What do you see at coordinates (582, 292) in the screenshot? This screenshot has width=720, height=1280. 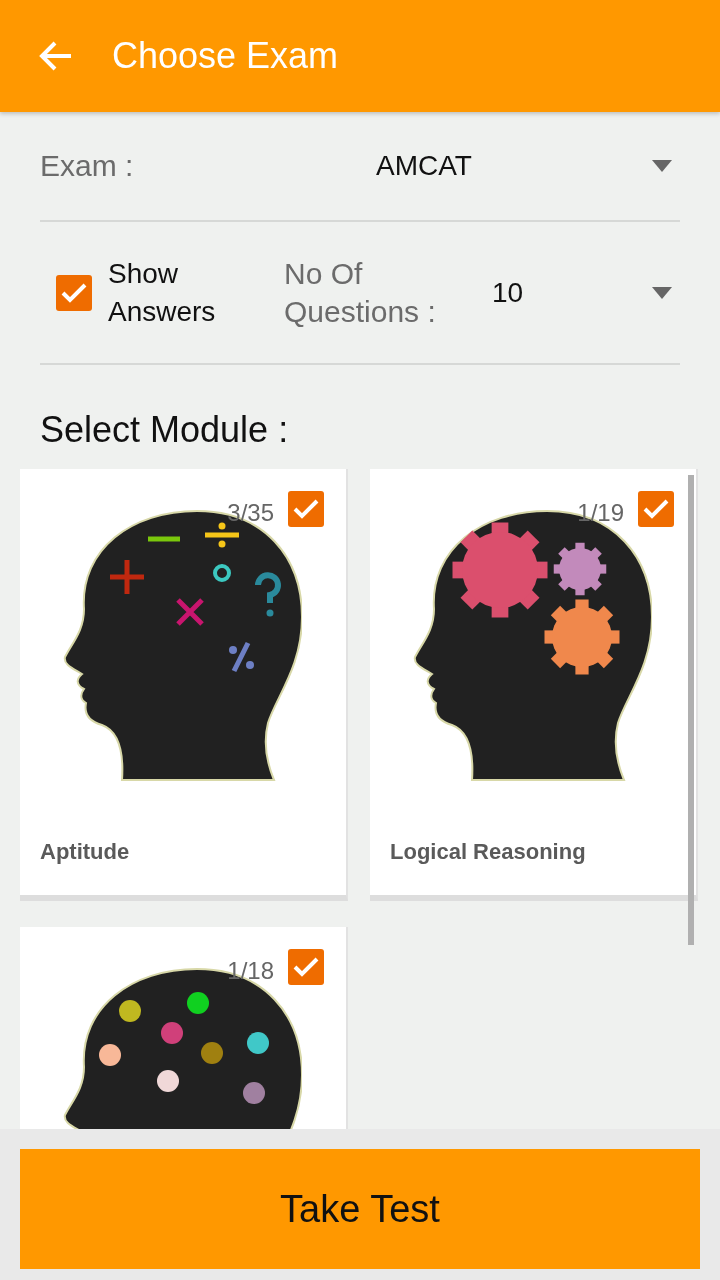 I see `questions-dropdown: 10` at bounding box center [582, 292].